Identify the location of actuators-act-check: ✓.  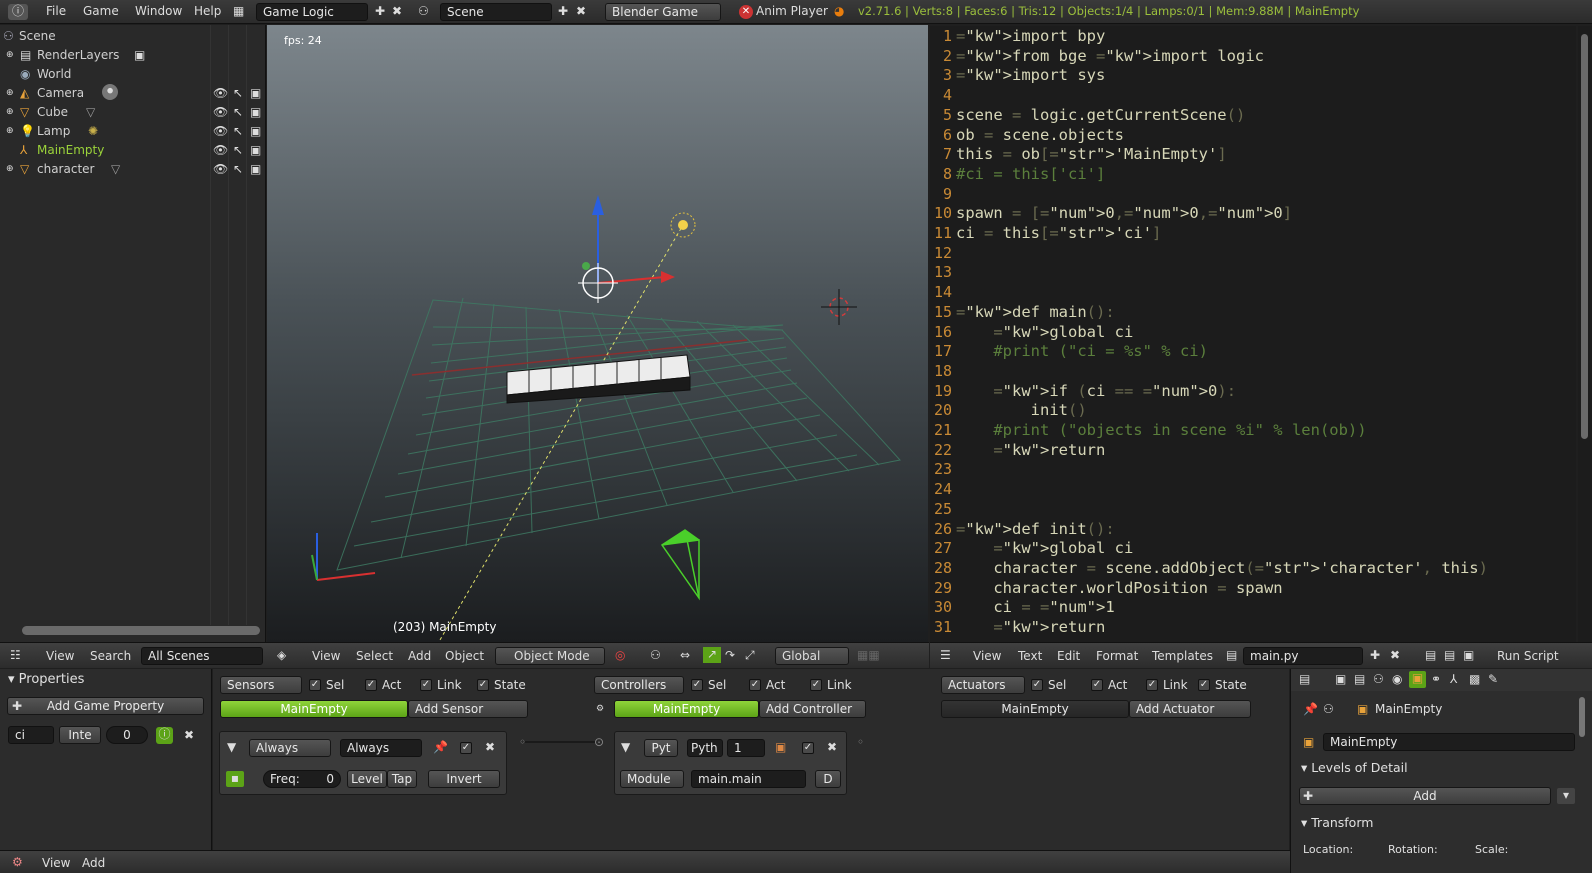
(1097, 685).